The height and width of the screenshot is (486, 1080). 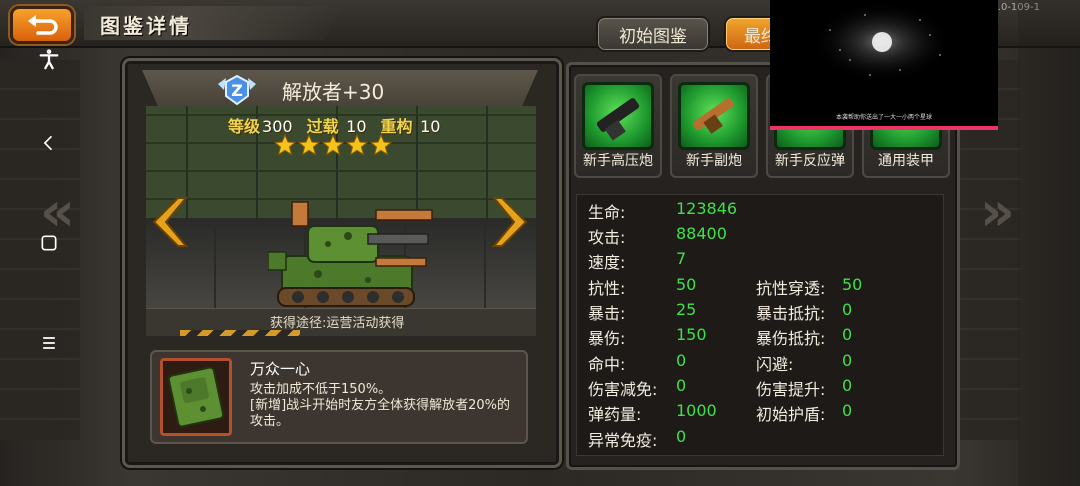 What do you see at coordinates (707, 208) in the screenshot?
I see `stat-value: 123846` at bounding box center [707, 208].